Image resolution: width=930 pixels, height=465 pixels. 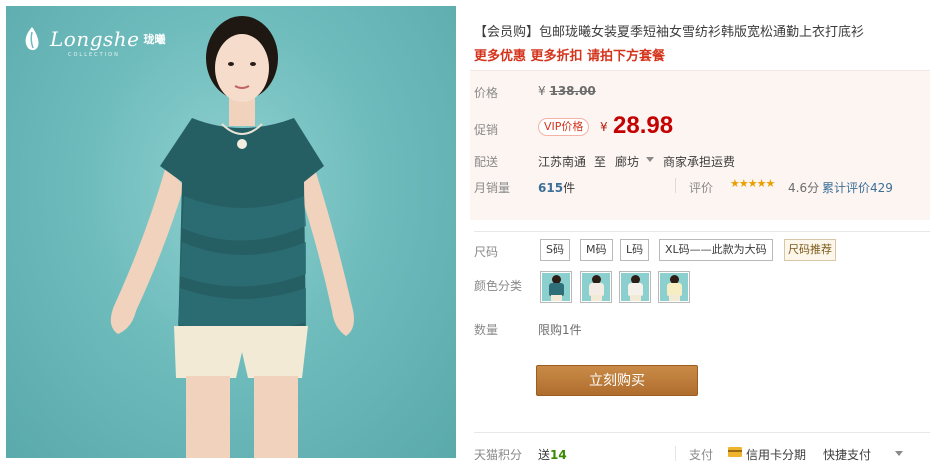 What do you see at coordinates (492, 188) in the screenshot?
I see `monthly-sales-label: 月销量` at bounding box center [492, 188].